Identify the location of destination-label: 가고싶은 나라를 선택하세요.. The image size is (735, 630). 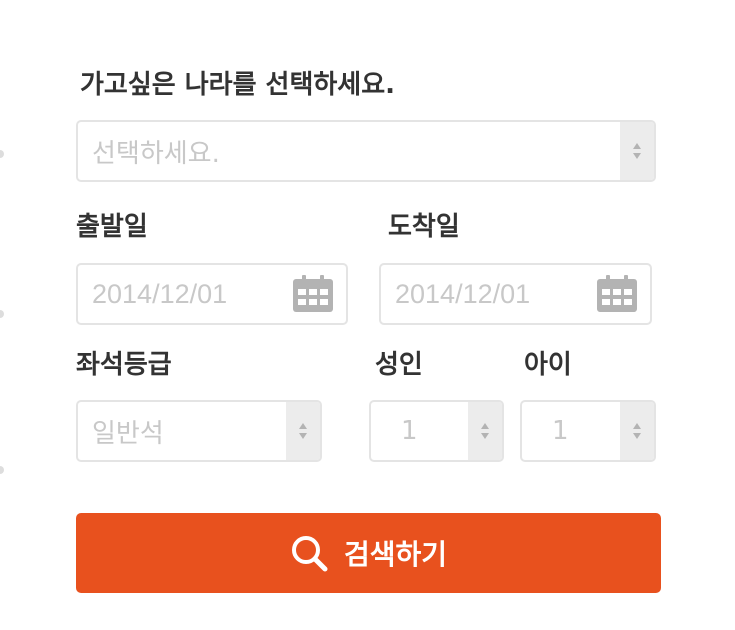
(238, 85).